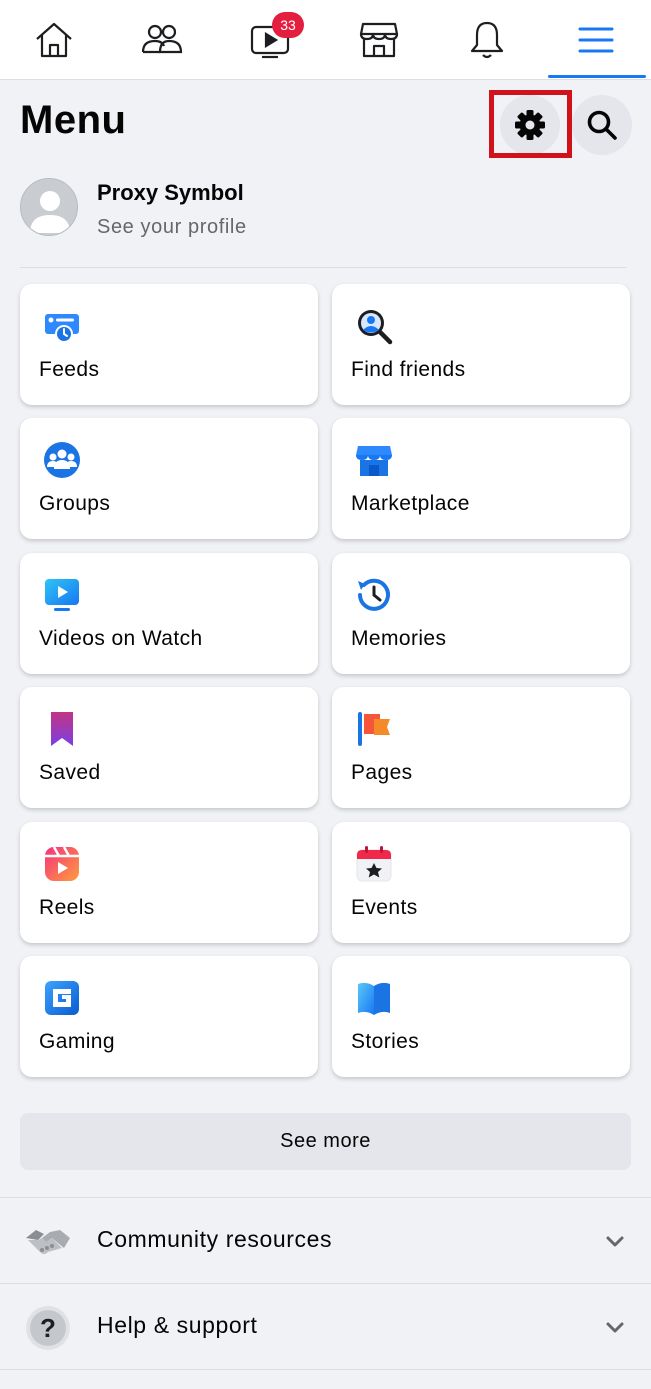  Describe the element at coordinates (177, 1325) in the screenshot. I see `section-label: Help & support` at that location.